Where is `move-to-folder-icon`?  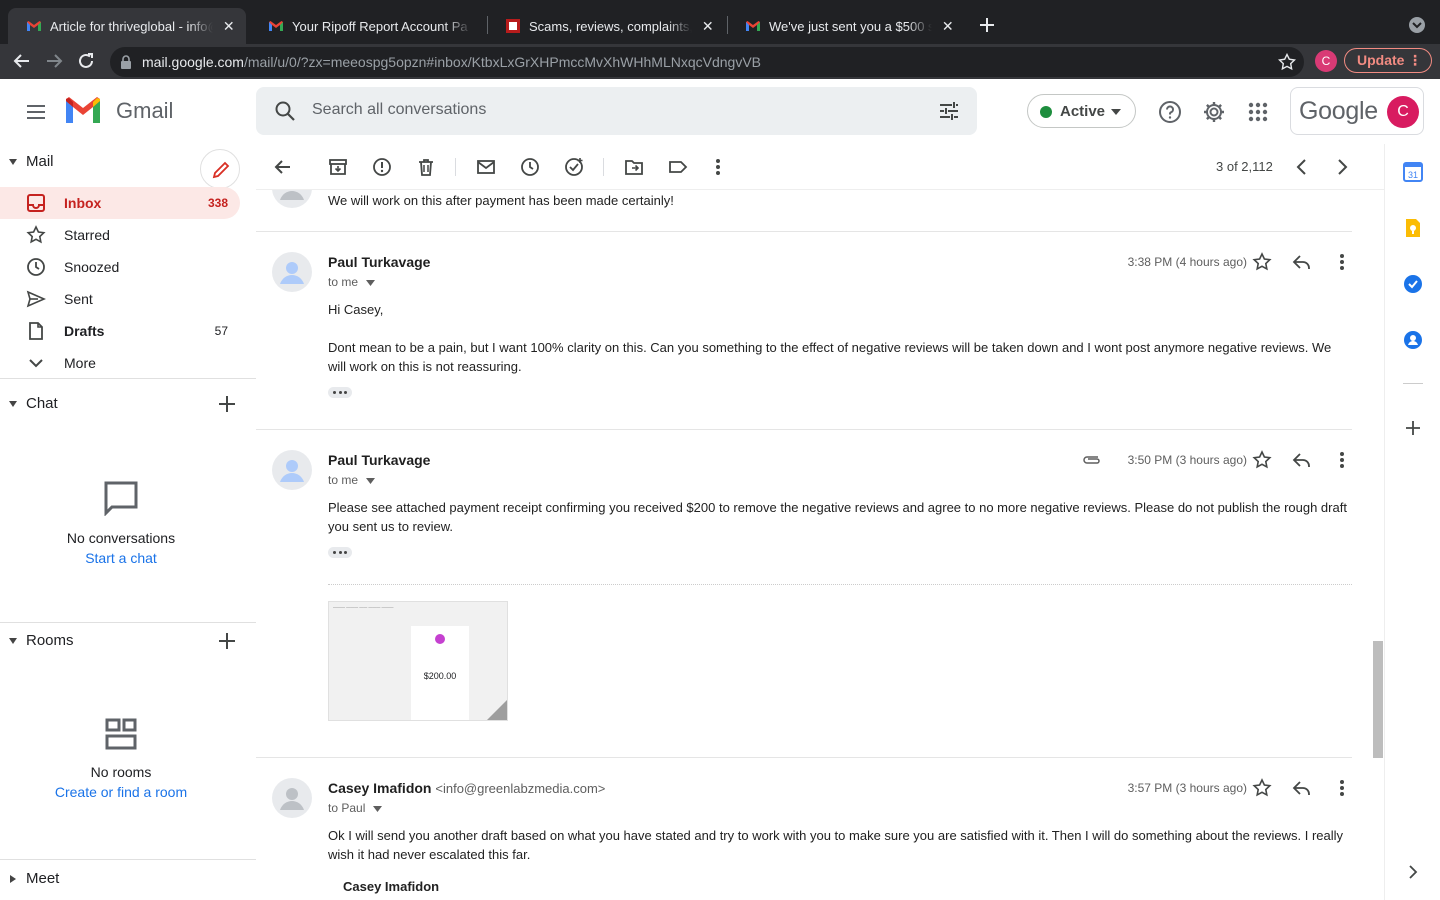
move-to-folder-icon is located at coordinates (634, 167).